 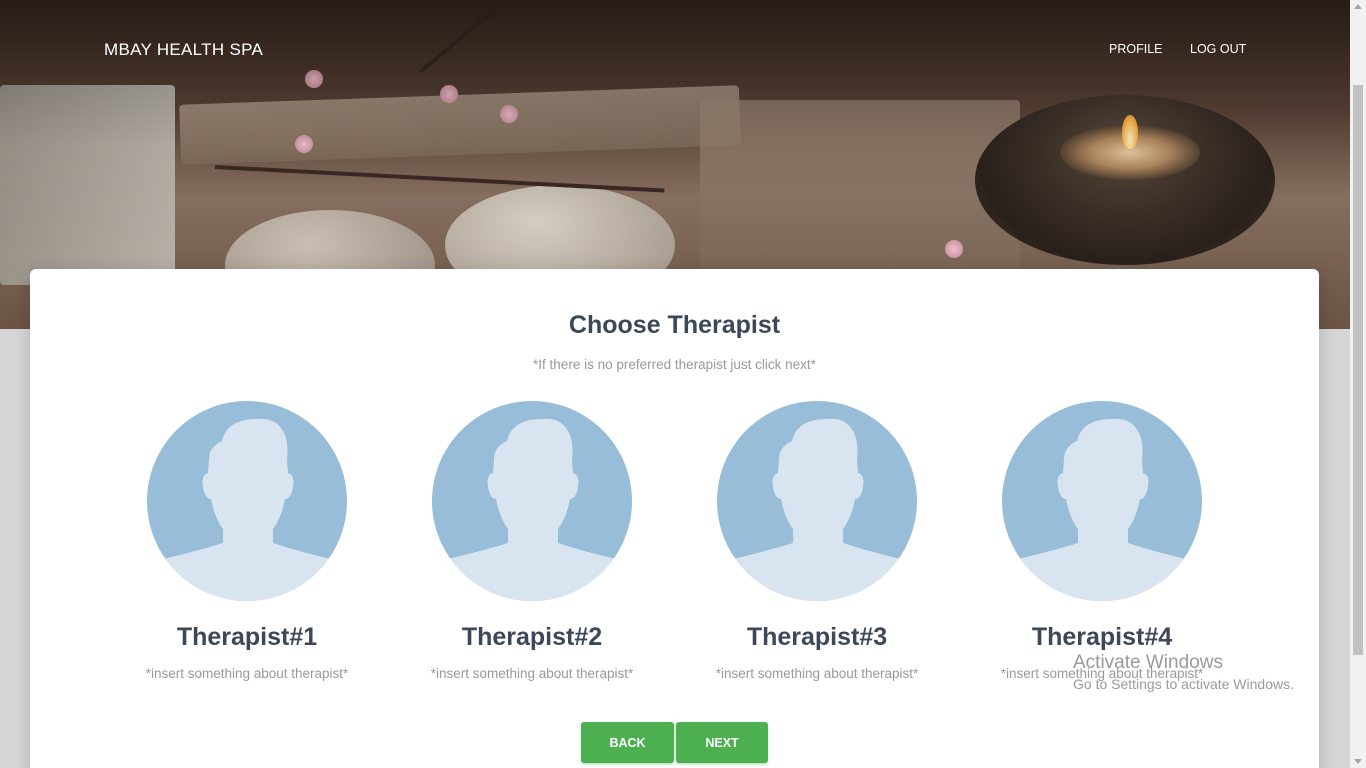 I want to click on back-button: BACK, so click(x=627, y=742).